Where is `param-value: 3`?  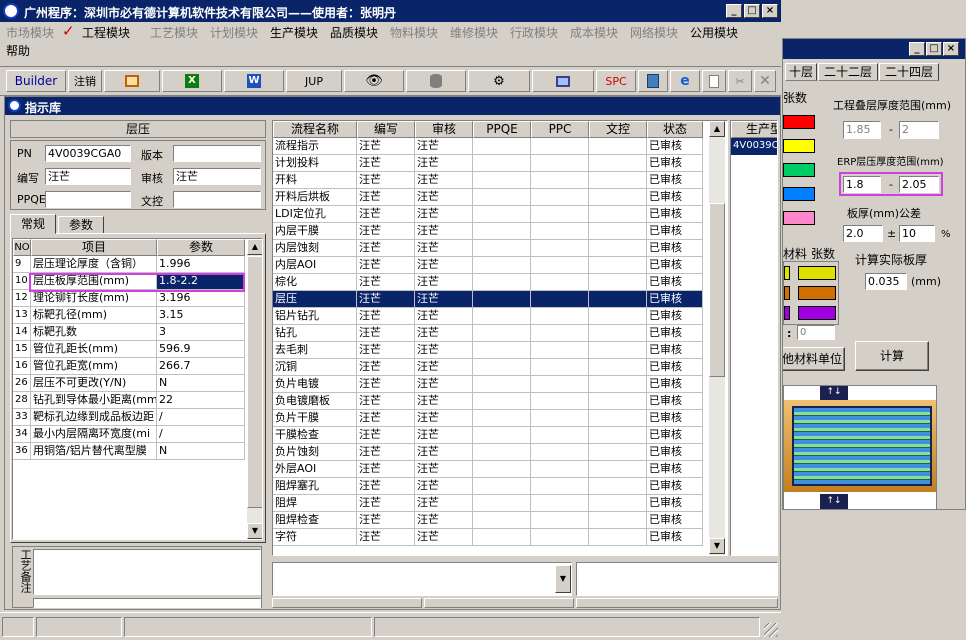
param-value: 3 is located at coordinates (201, 332).